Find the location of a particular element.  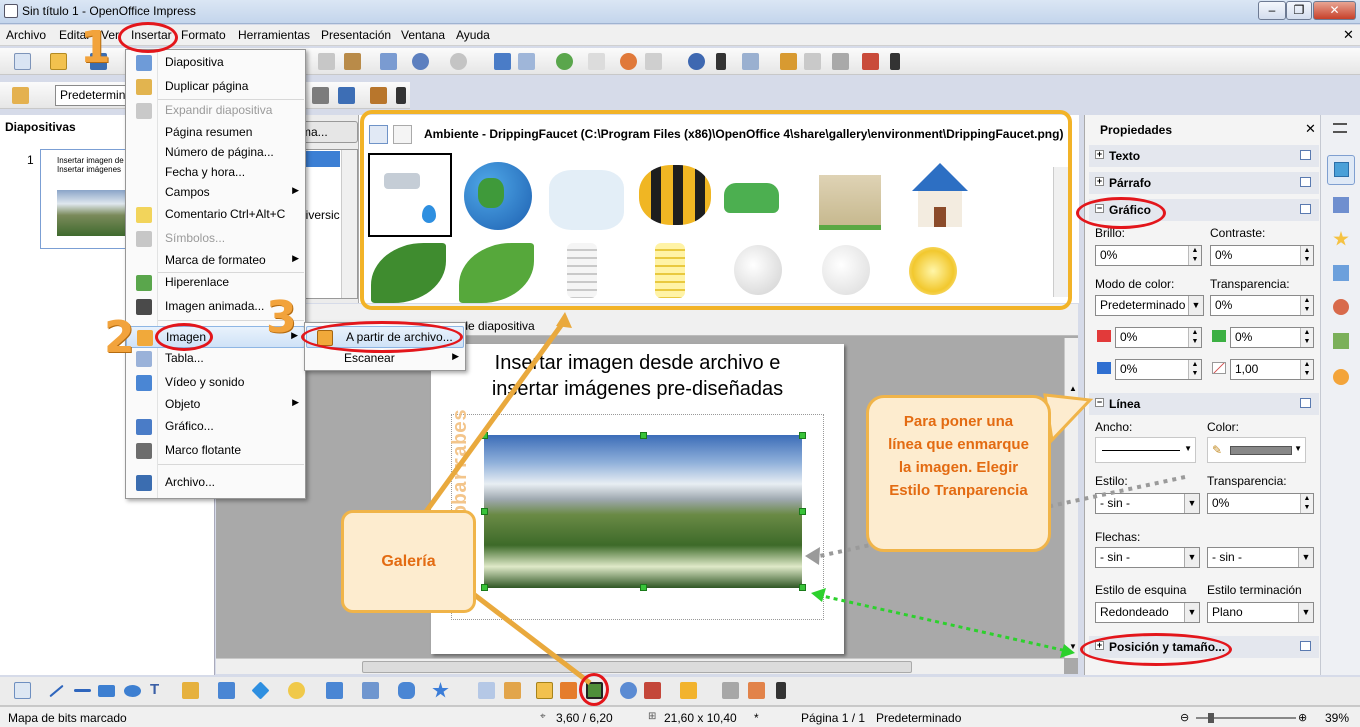

crop-icon is located at coordinates (378, 95).